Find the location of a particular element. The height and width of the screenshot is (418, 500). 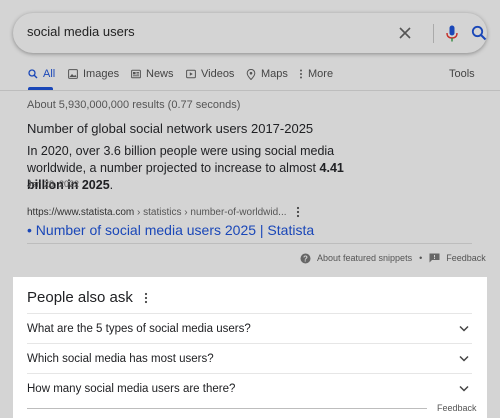

tab-news: News is located at coordinates (152, 74).